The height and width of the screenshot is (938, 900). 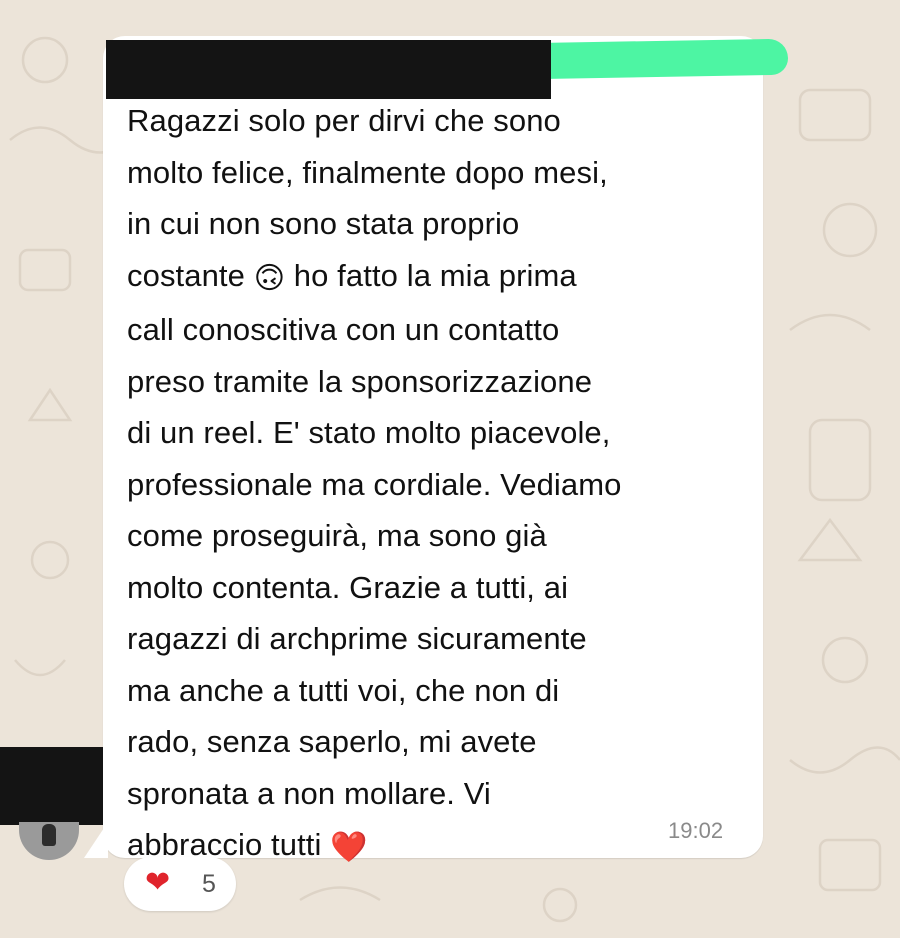 I want to click on avatar-figure, so click(x=49, y=835).